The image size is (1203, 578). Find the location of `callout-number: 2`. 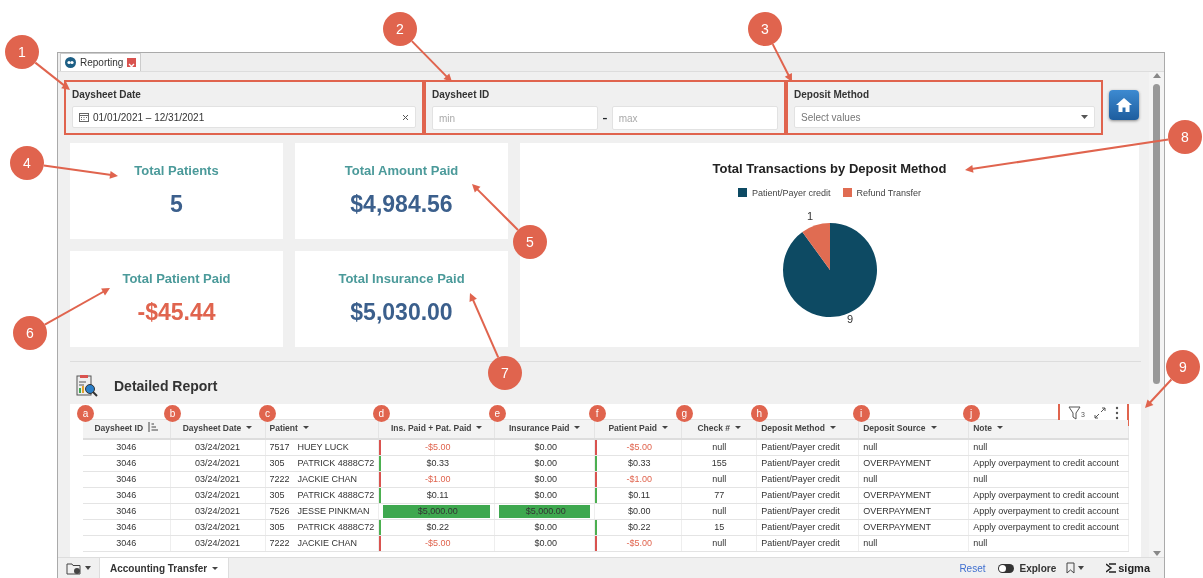

callout-number: 2 is located at coordinates (400, 29).